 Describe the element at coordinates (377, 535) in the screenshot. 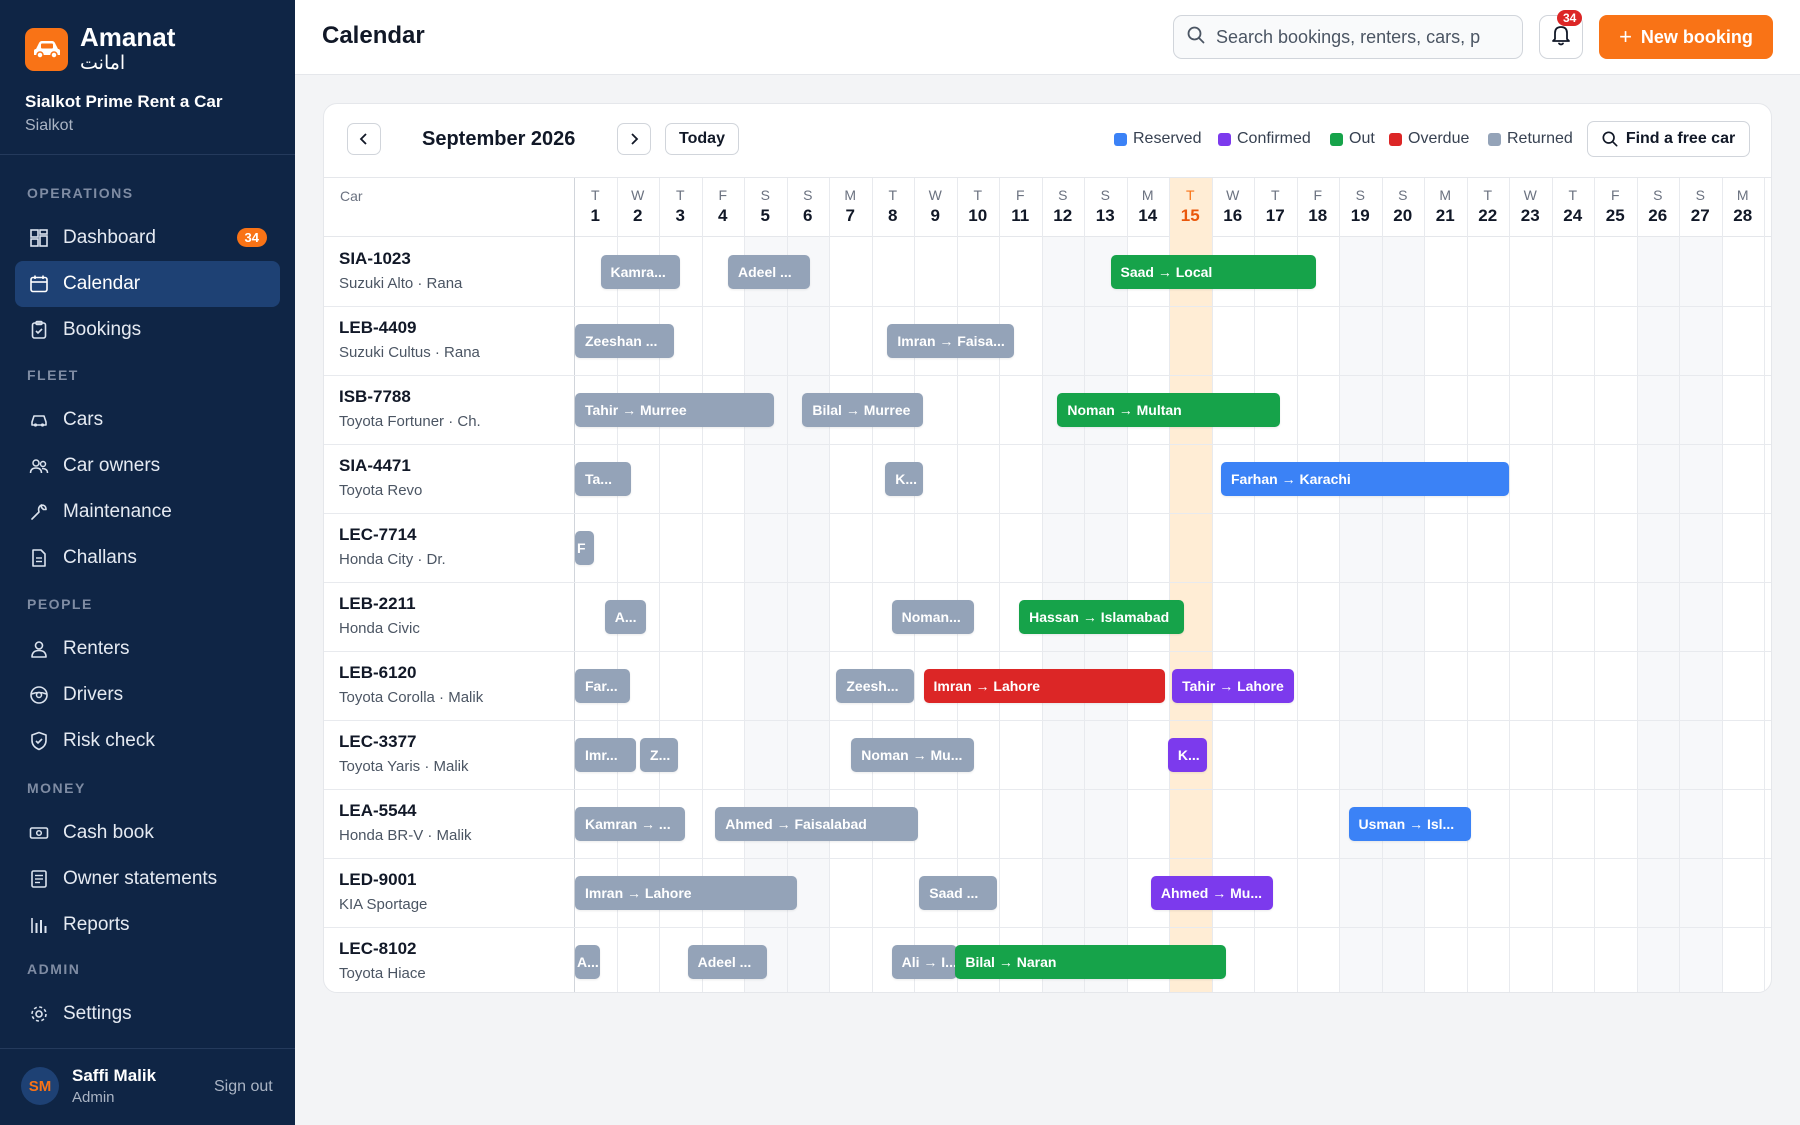

I see `car-plate: LEC-7714` at that location.